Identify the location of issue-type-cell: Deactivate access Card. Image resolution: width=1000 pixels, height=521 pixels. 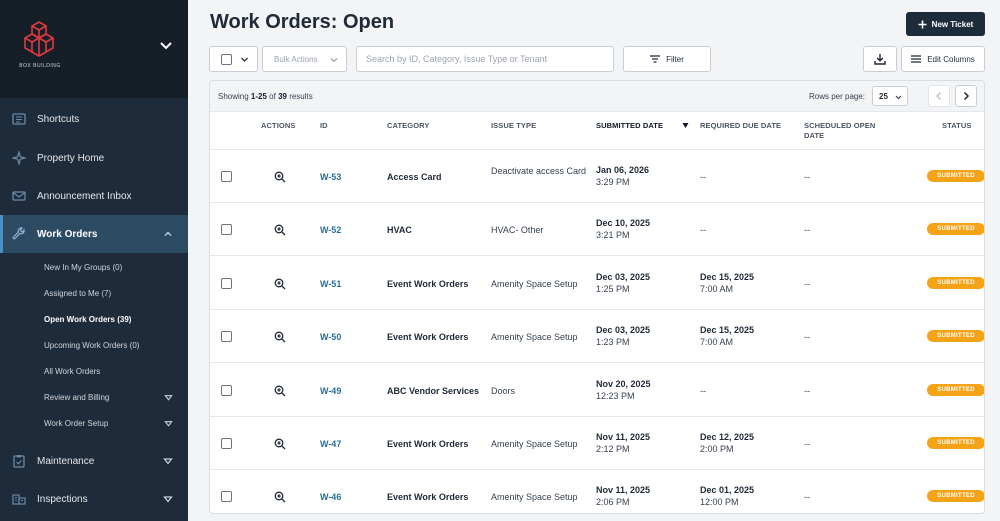
(539, 171).